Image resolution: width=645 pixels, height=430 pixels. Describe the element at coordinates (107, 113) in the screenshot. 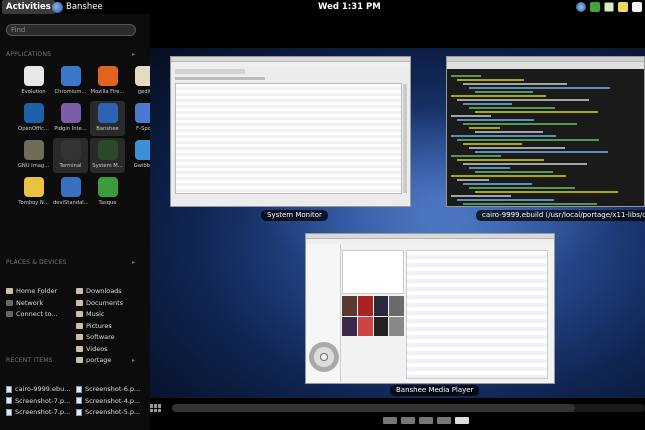

I see `banshee-icon` at that location.